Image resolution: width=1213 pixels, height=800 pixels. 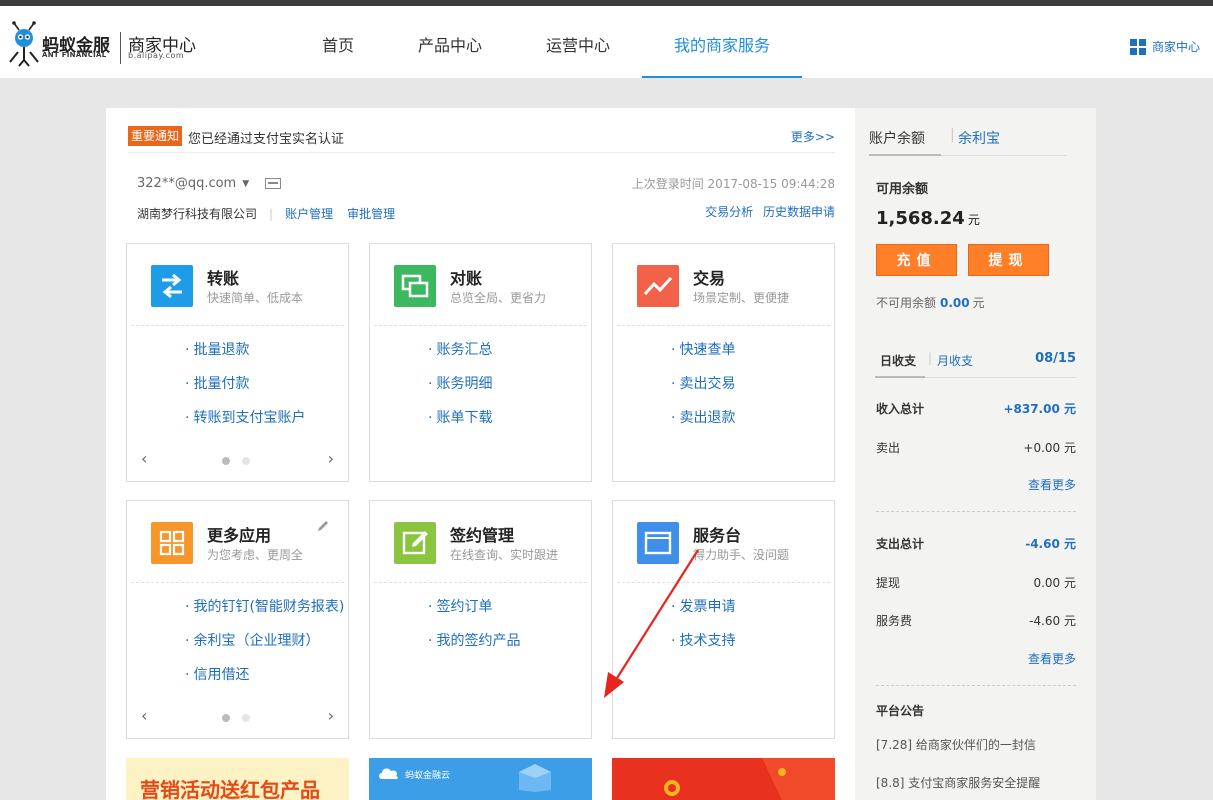 I want to click on card-transfer: 转账 快速简单、低成本 批量退款 批量付款 转账到支付宝账户 ‹ ›, so click(x=237, y=362).